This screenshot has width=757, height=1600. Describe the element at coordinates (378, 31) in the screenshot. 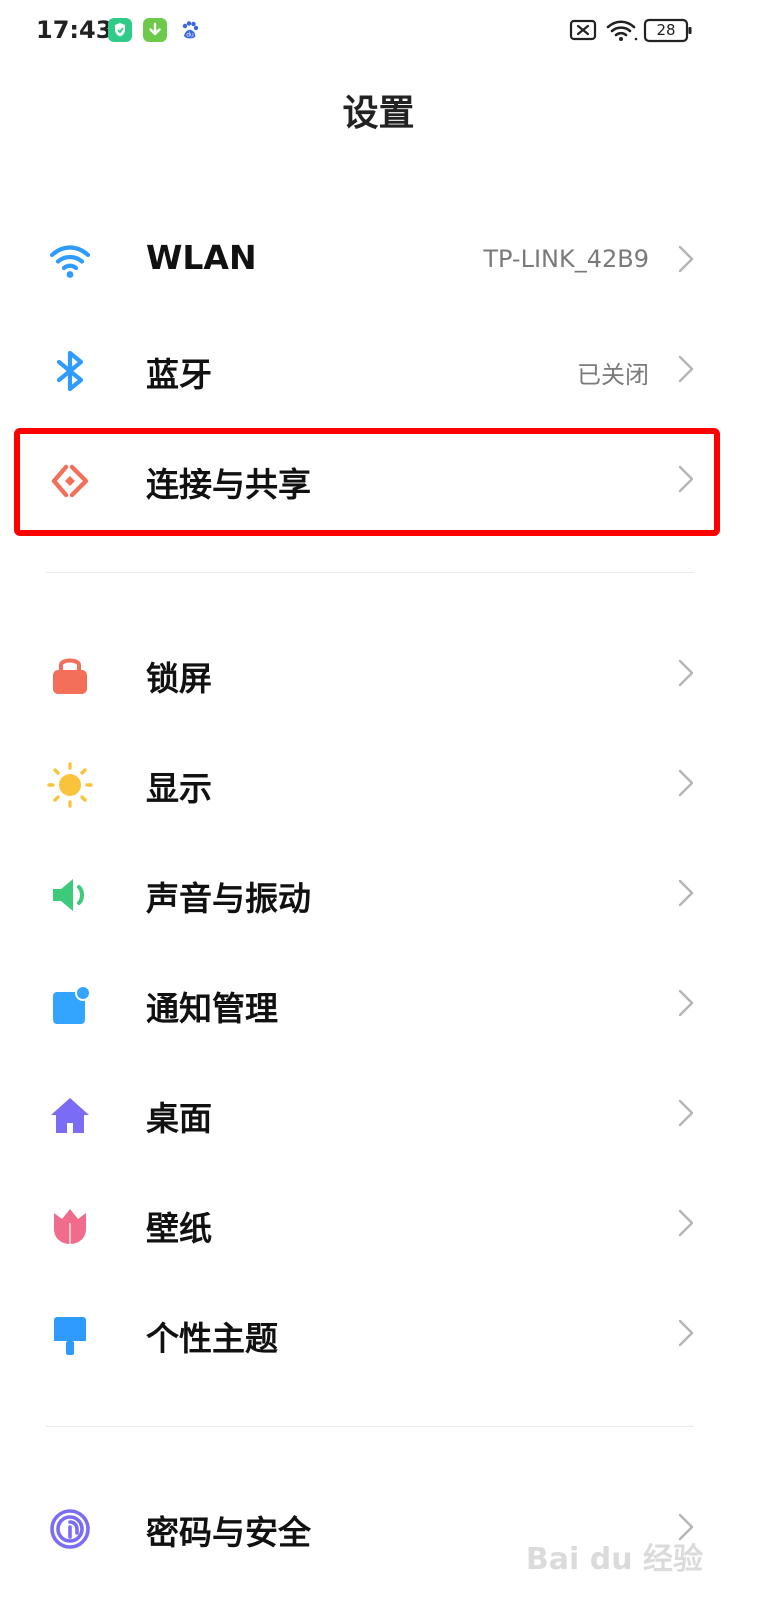

I see `status-bar: 17:43 du 28` at that location.